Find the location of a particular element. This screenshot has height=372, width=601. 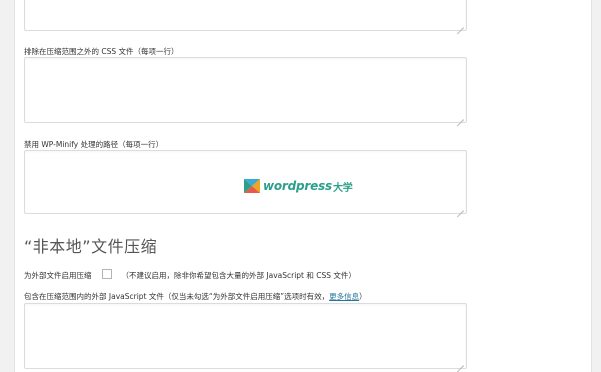

watermark-text: wordpress is located at coordinates (297, 186).